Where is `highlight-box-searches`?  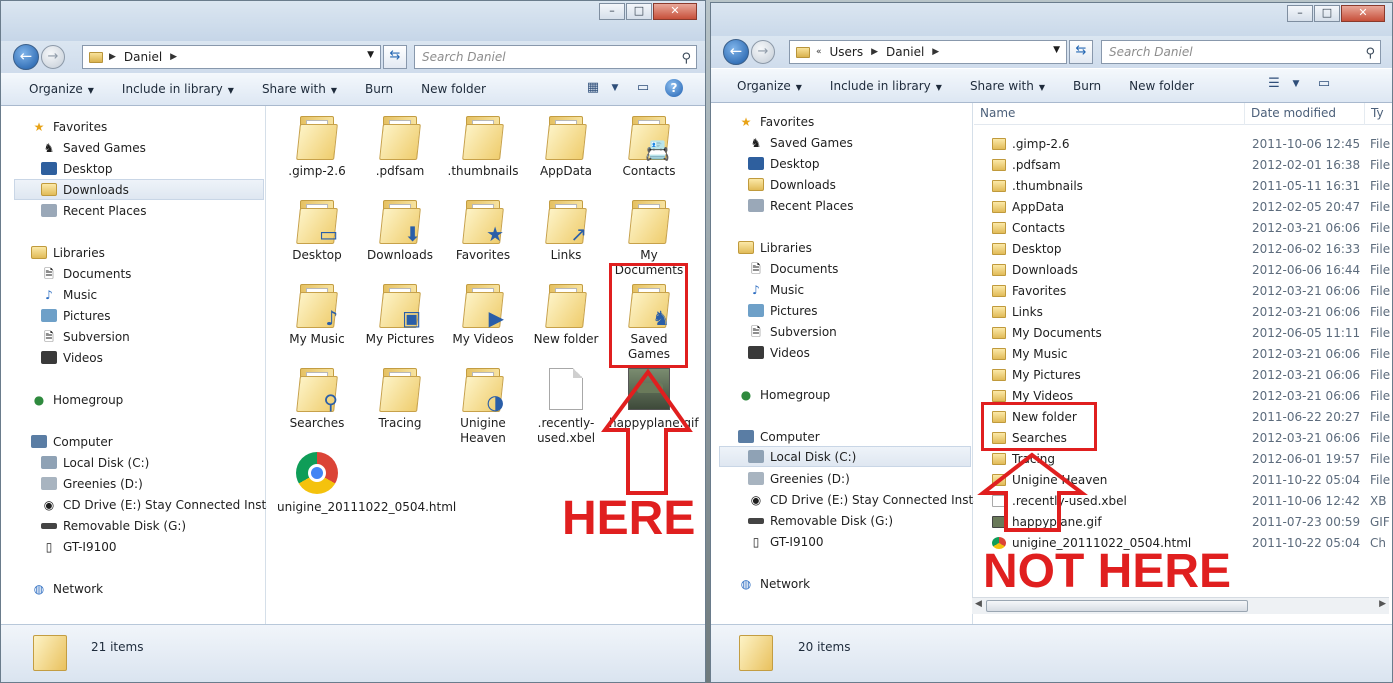
highlight-box-searches is located at coordinates (1039, 426).